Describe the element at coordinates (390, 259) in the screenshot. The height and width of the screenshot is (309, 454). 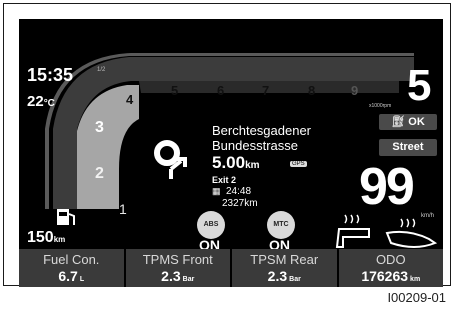
I see `panel-label: ODO` at that location.